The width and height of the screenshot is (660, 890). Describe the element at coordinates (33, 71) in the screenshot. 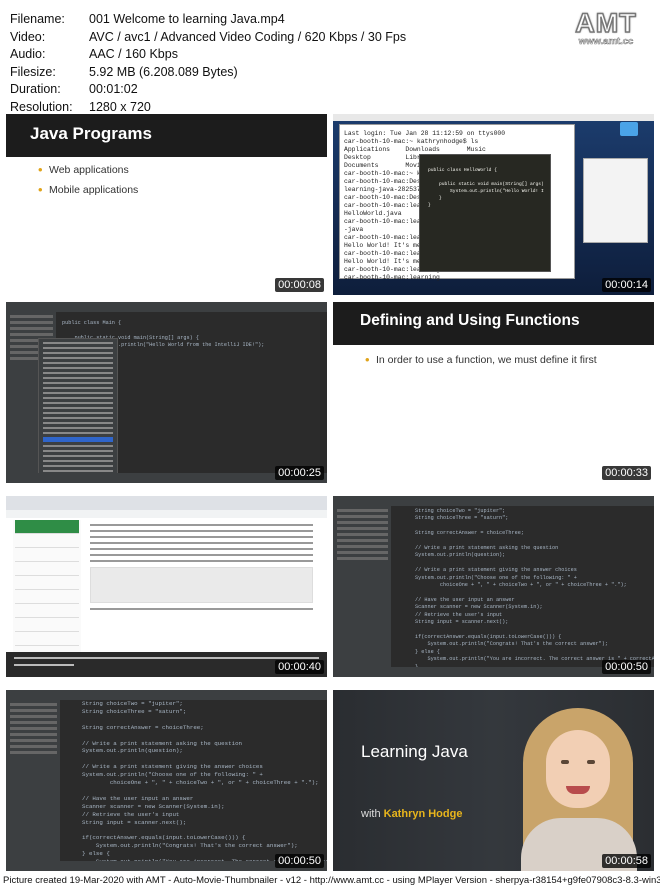

I see `meta-key: Filesize:` at that location.